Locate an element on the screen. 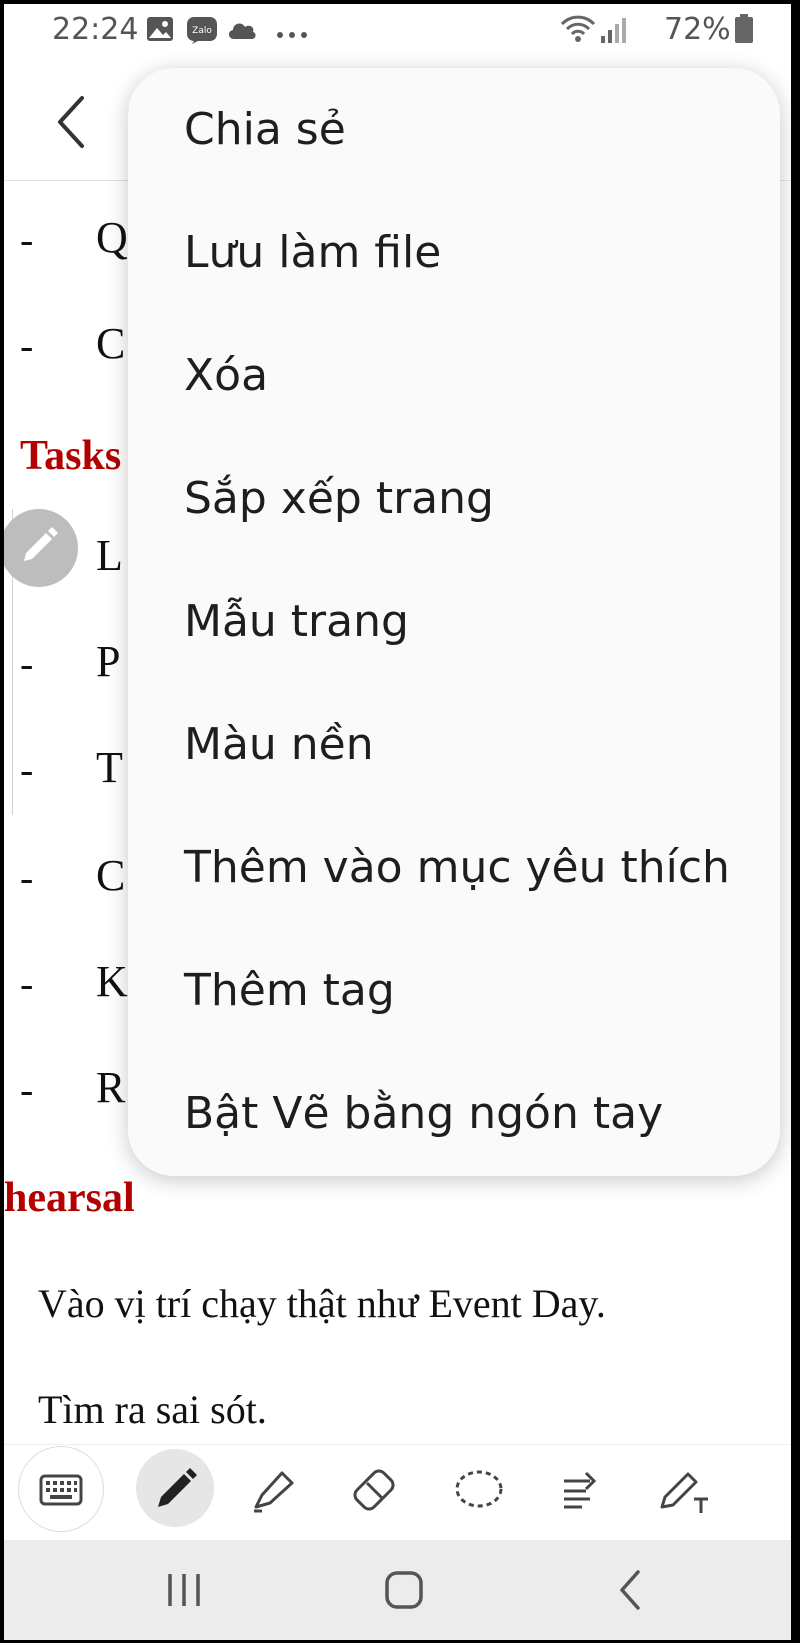 Image resolution: width=800 pixels, height=1643 pixels. status-bar: 22:24 Zalo 72% is located at coordinates (397, 30).